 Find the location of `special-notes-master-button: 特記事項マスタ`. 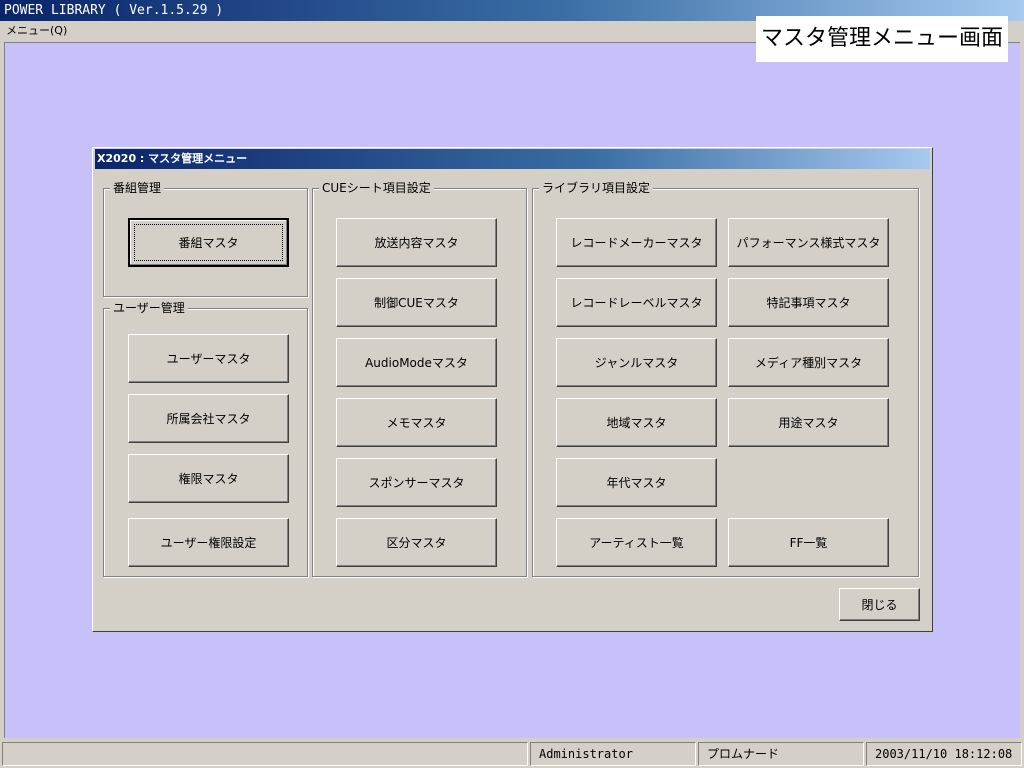

special-notes-master-button: 特記事項マスタ is located at coordinates (808, 302).